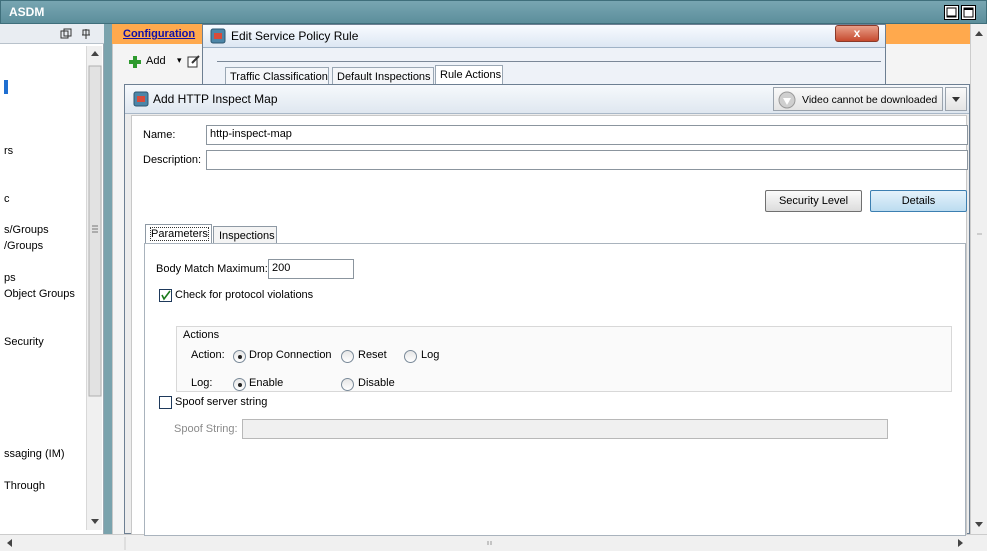  Describe the element at coordinates (469, 75) in the screenshot. I see `tab-rule-actions: Rule Actions` at that location.